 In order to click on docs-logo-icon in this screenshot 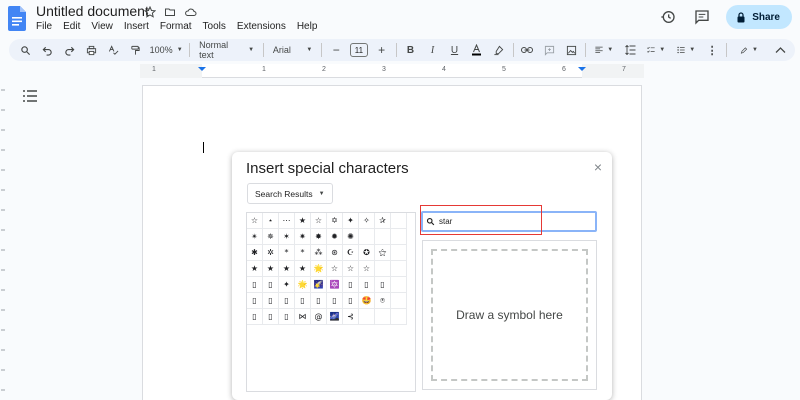, I will do `click(17, 18)`.